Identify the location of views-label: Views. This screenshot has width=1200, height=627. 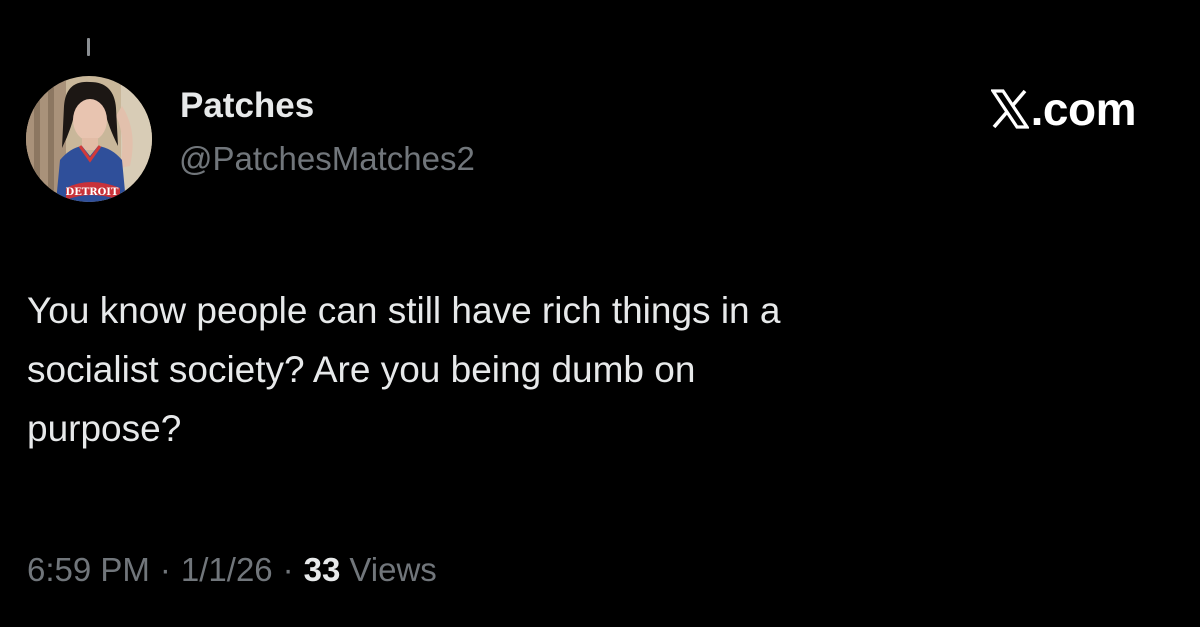
(393, 569).